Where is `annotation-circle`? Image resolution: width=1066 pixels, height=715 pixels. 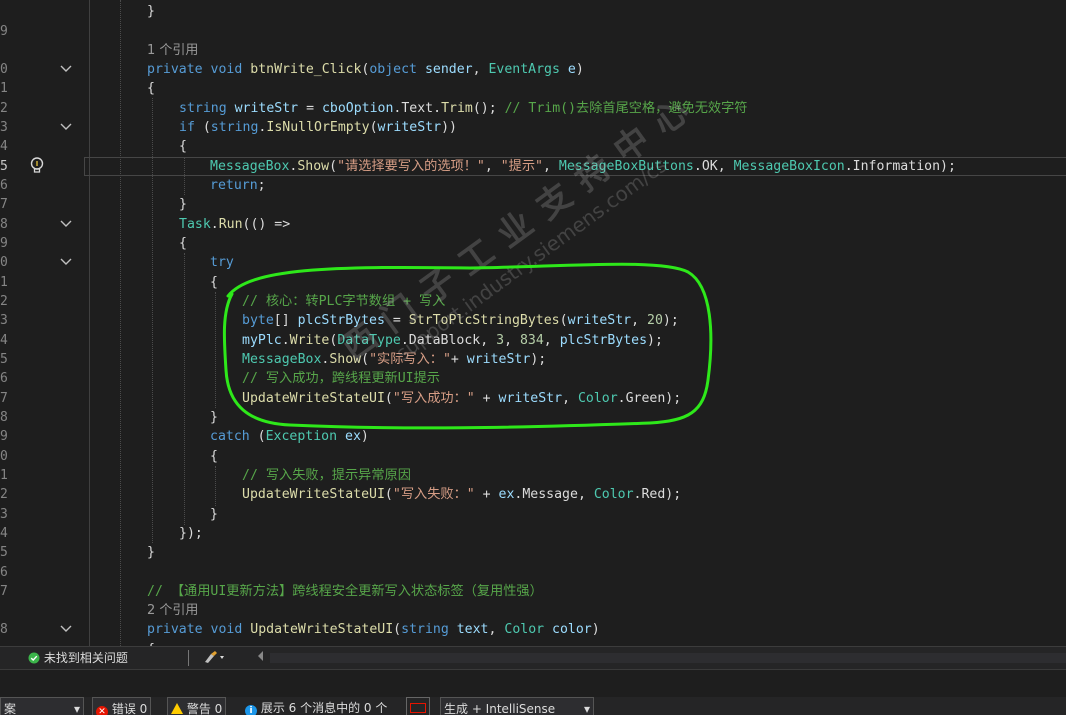 annotation-circle is located at coordinates (467, 346).